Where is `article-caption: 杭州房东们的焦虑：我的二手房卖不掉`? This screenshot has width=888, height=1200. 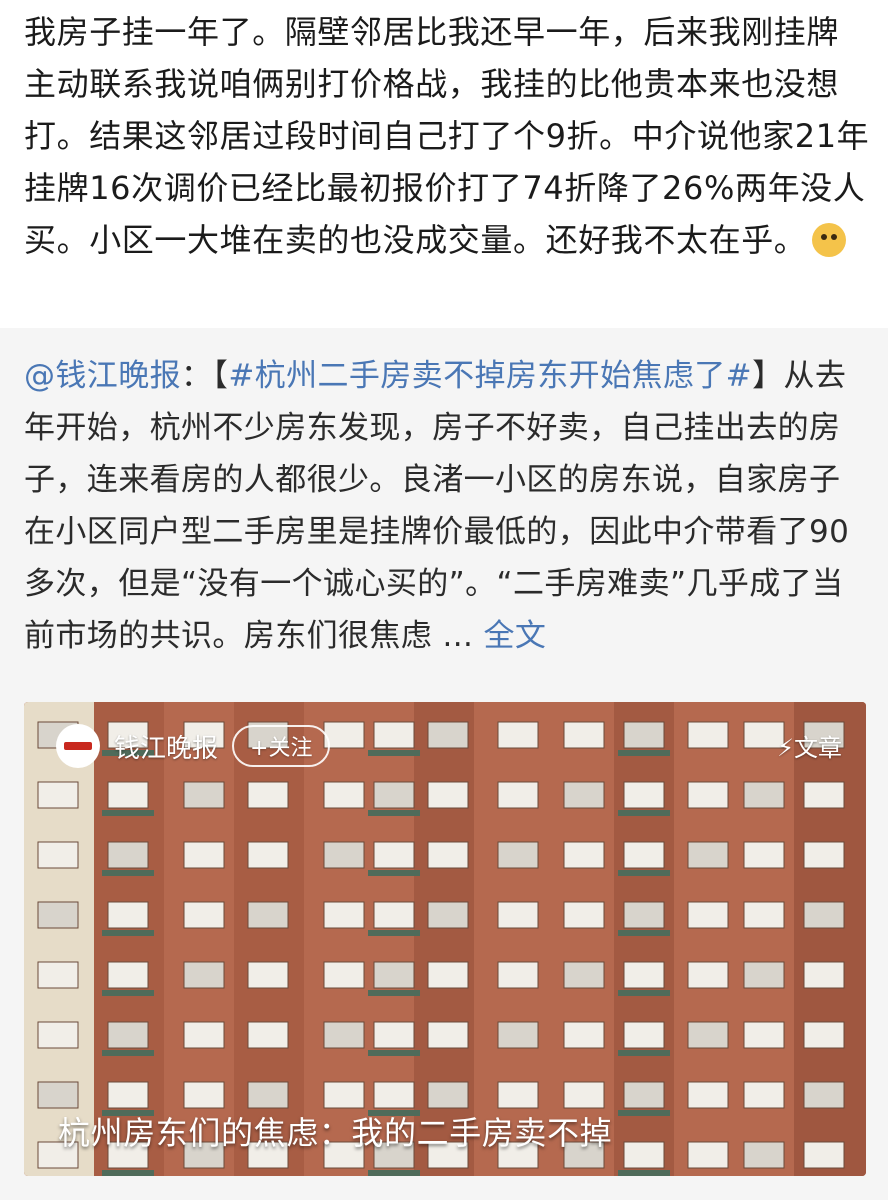 article-caption: 杭州房东们的焦虑：我的二手房卖不掉 is located at coordinates (335, 1133).